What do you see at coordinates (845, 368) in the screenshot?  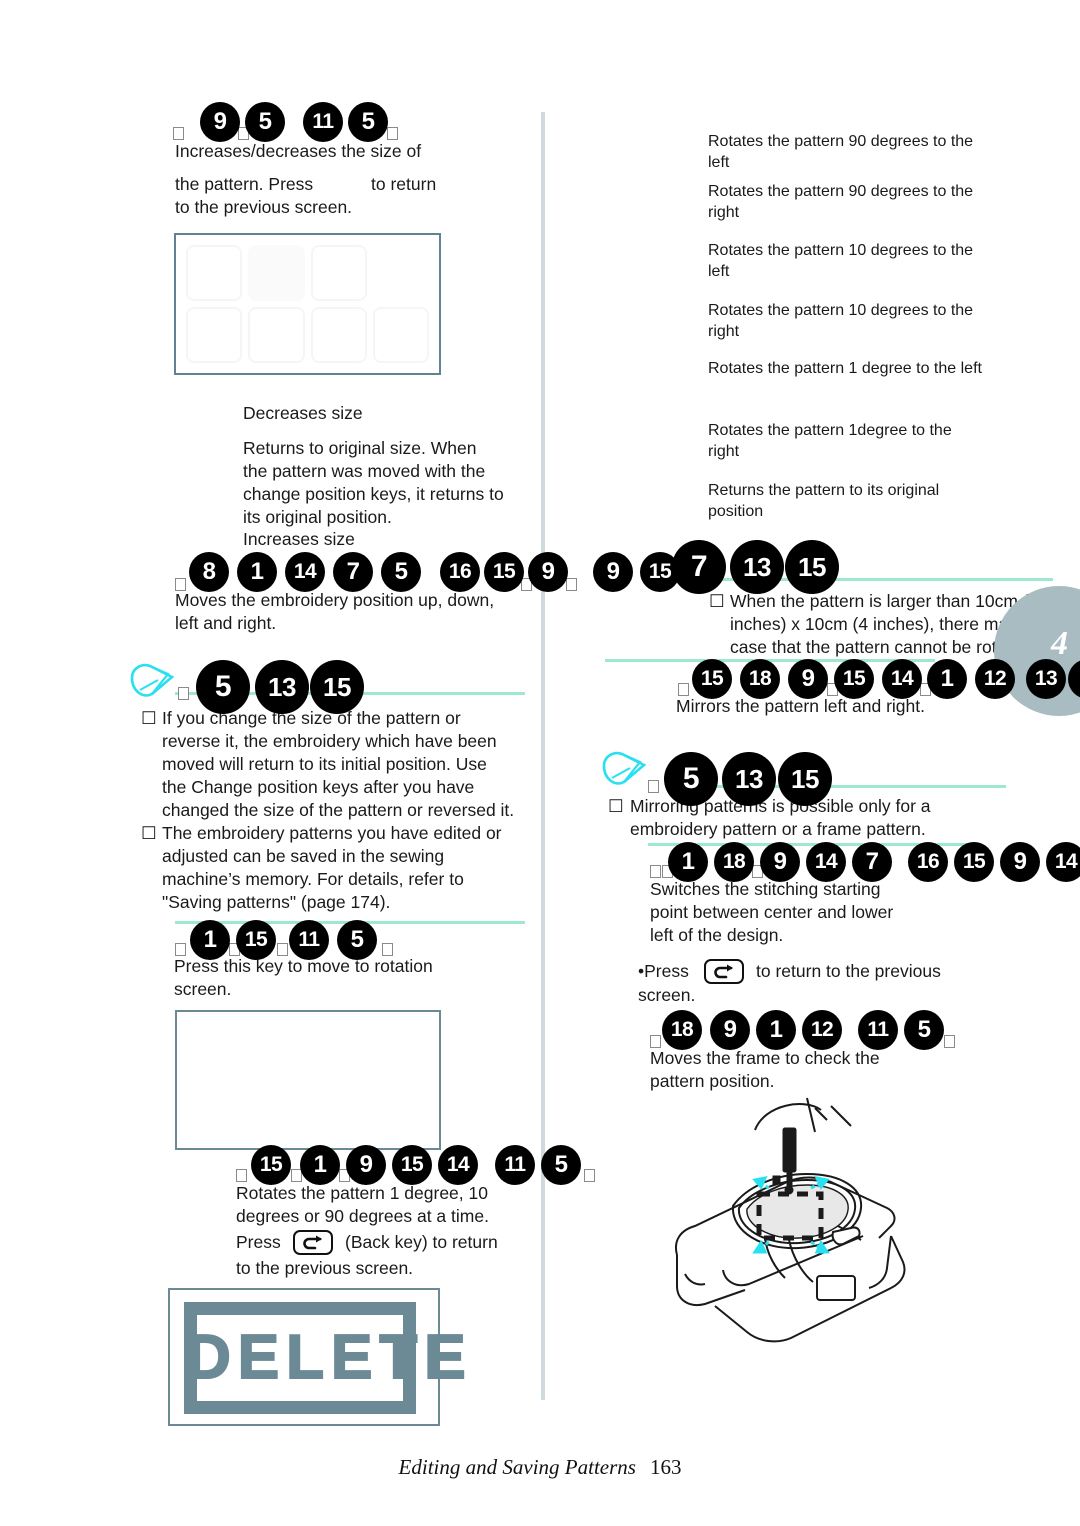 I see `rotate-desc-4: Rotates the pattern 1 degree to the left` at bounding box center [845, 368].